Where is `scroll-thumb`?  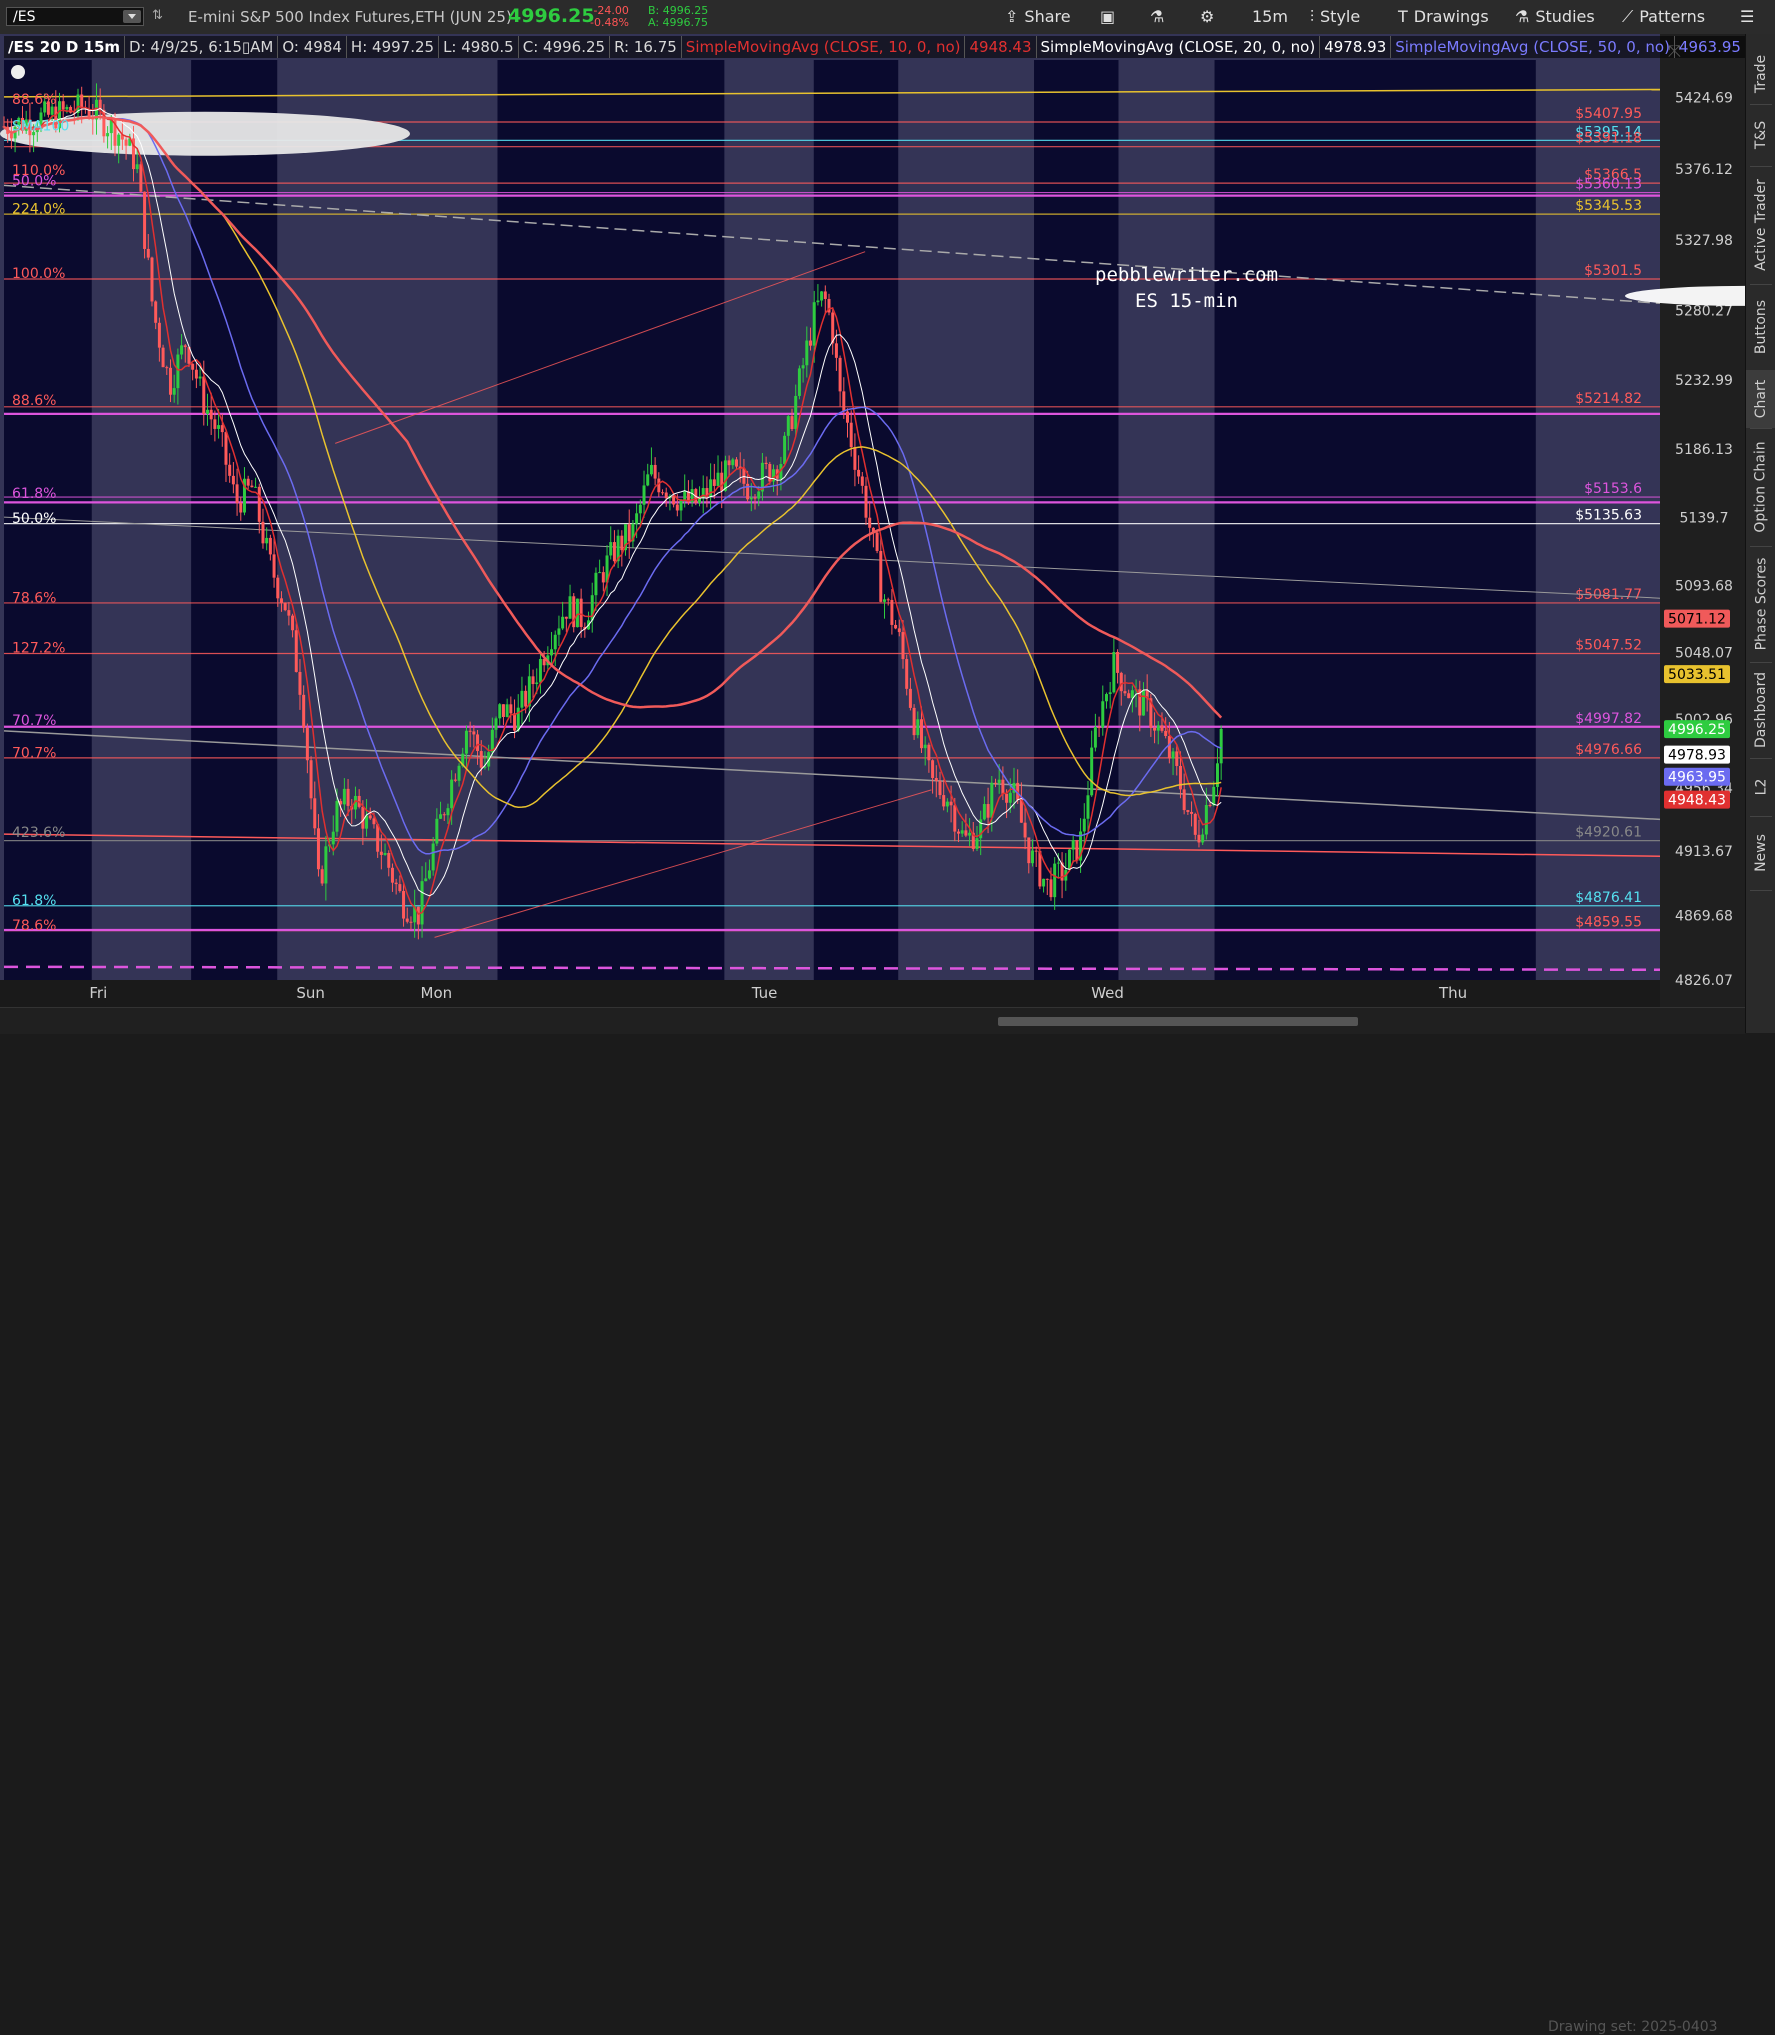 scroll-thumb is located at coordinates (1178, 1021).